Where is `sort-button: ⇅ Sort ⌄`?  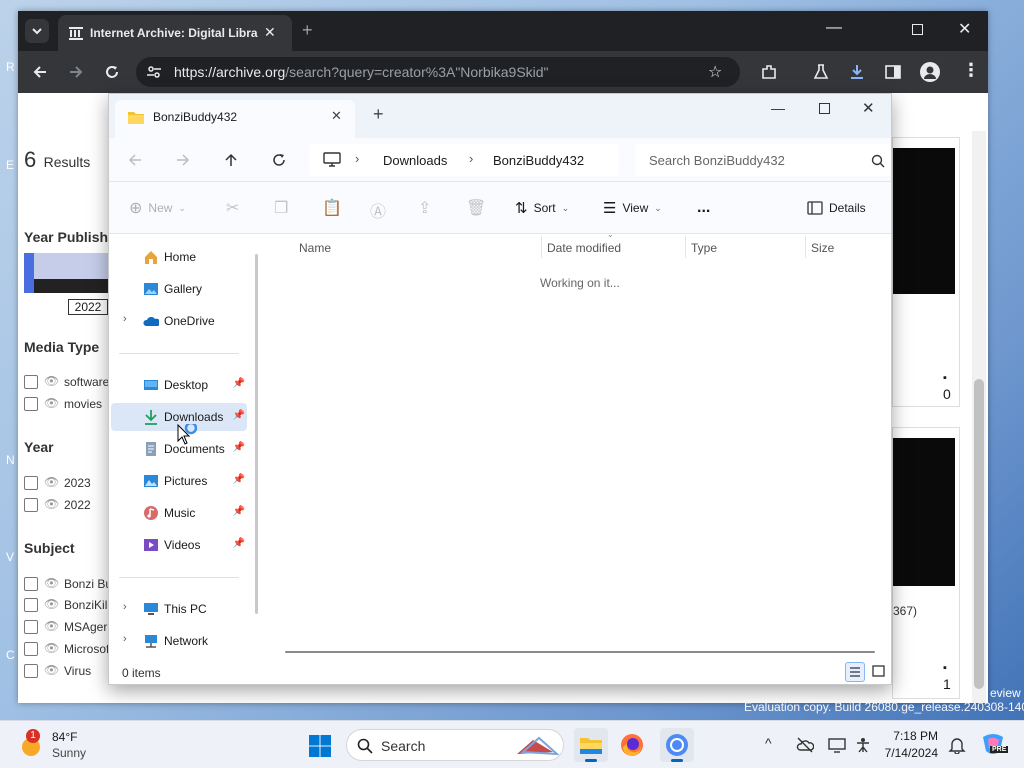
sort-button: ⇅ Sort ⌄ is located at coordinates (542, 208).